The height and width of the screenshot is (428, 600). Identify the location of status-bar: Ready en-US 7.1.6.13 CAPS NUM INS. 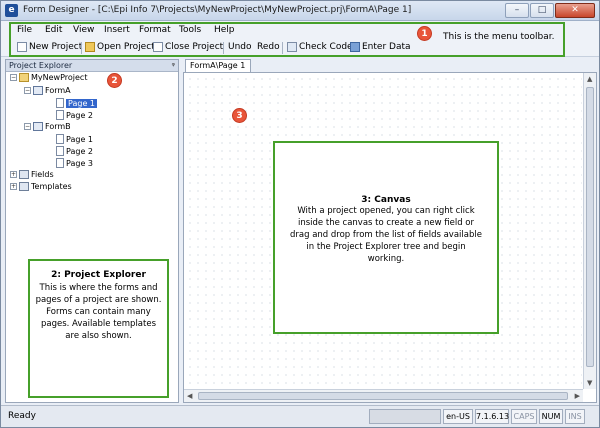
(300, 416).